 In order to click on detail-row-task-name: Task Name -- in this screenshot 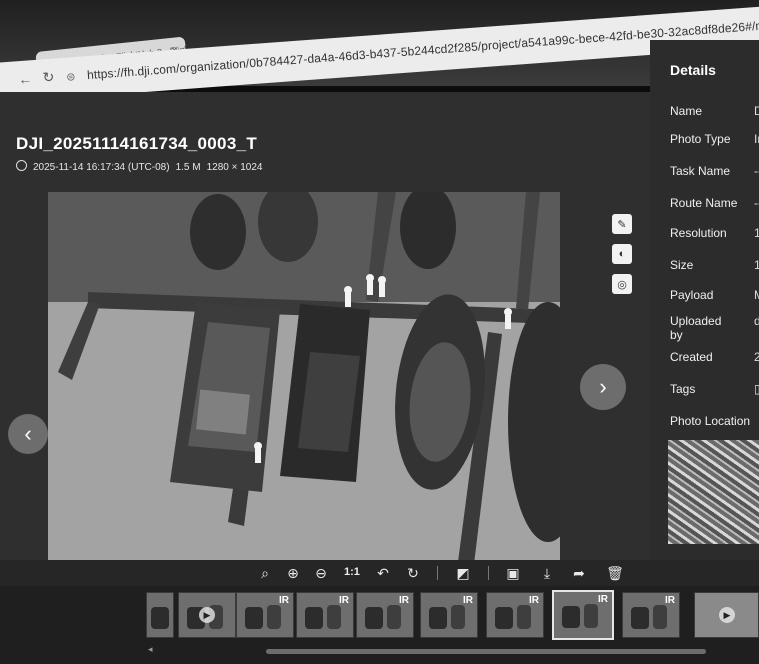, I will do `click(714, 171)`.